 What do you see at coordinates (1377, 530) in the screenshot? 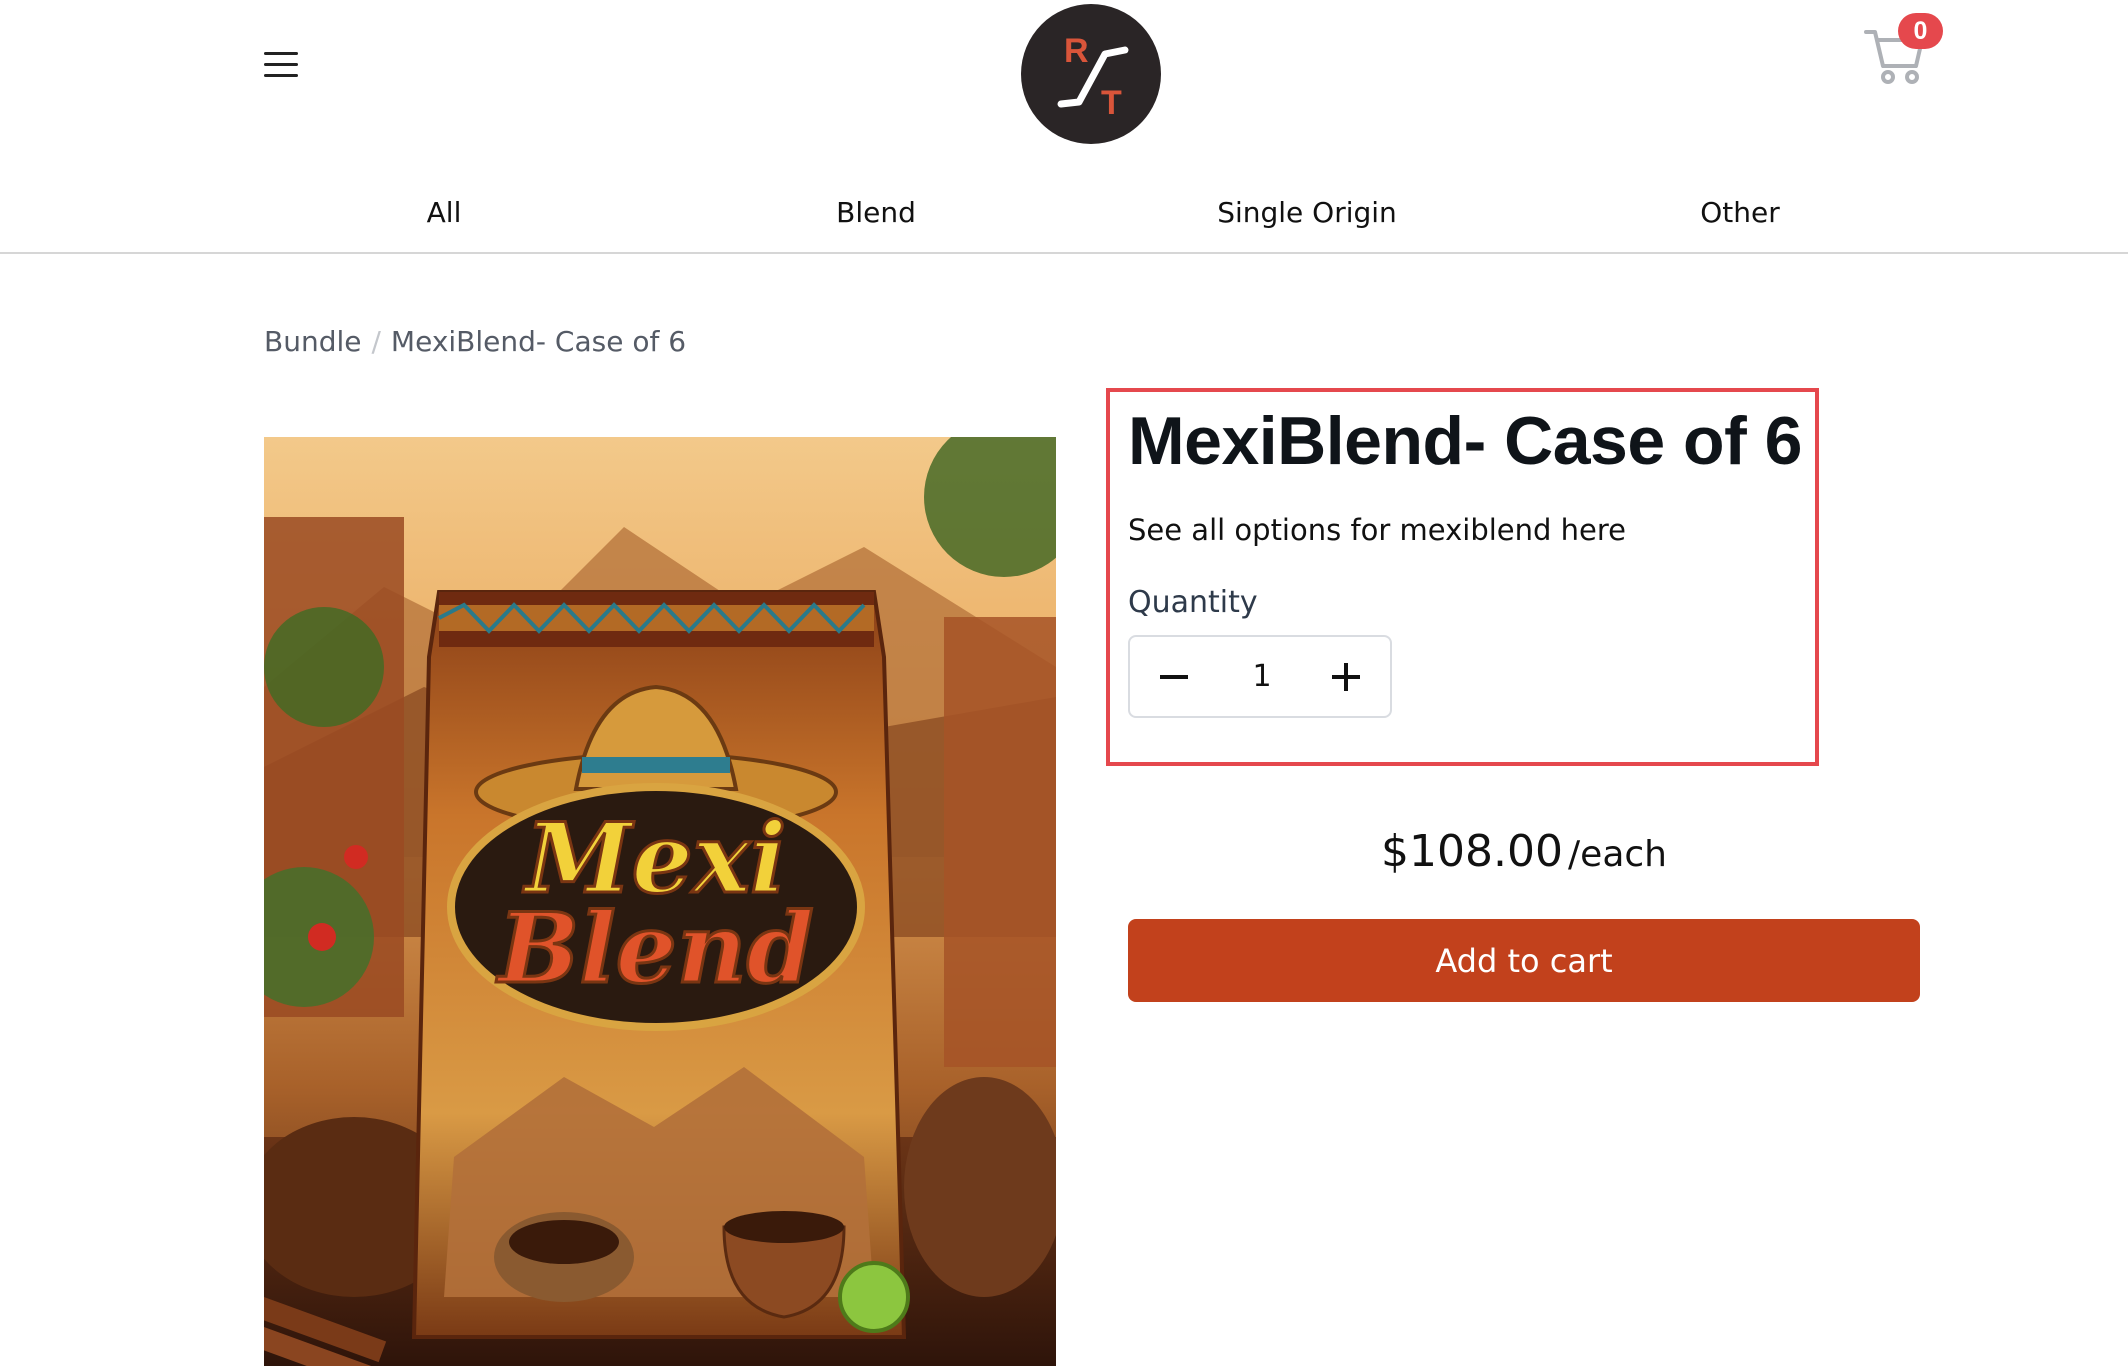
I see `options-link: See all options for mexiblend here` at bounding box center [1377, 530].